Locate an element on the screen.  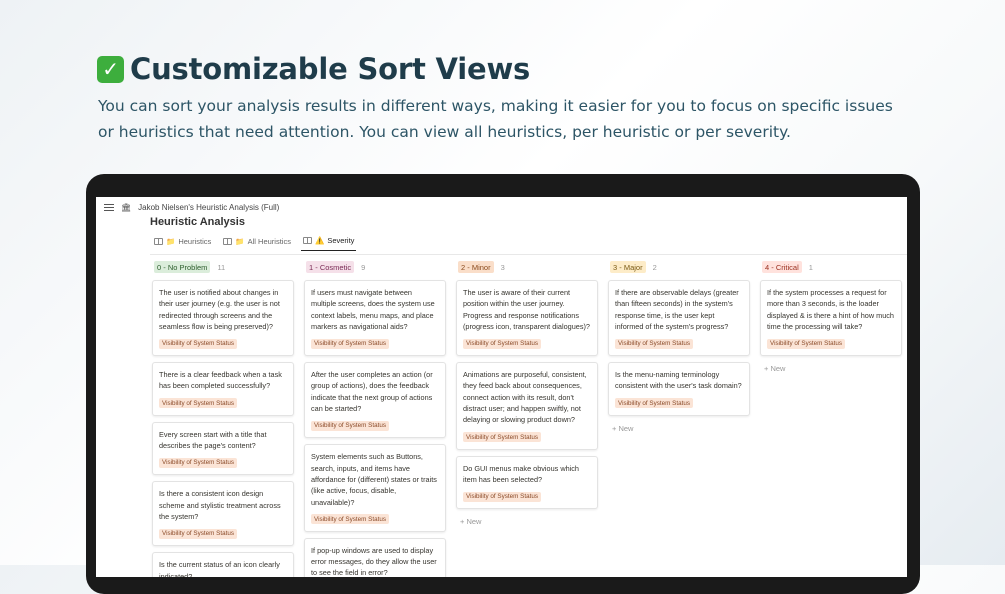
tab-emoji-icon: ⚠️ is located at coordinates (319, 240).